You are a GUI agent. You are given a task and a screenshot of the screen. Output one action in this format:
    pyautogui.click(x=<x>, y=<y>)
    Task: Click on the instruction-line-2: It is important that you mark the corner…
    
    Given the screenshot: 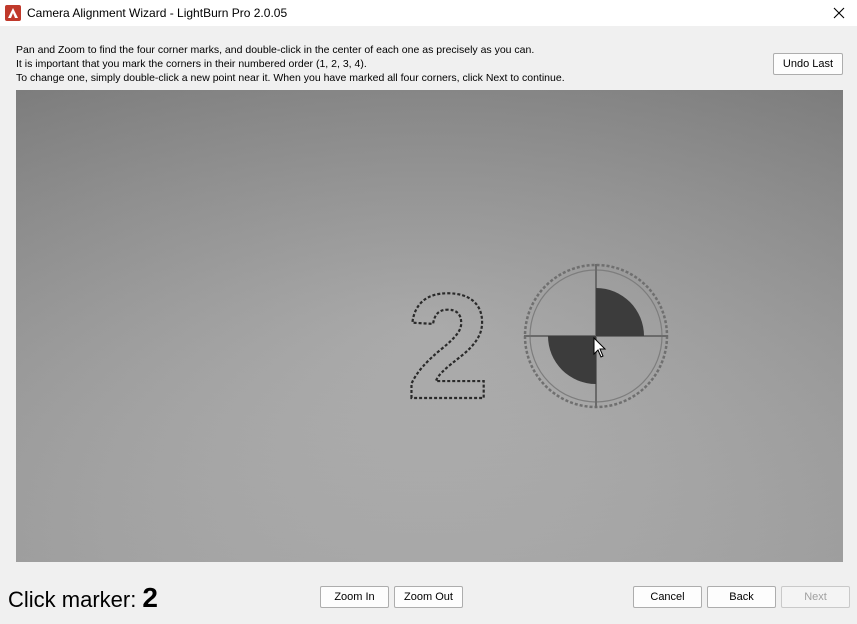 What is the action you would take?
    pyautogui.click(x=191, y=64)
    